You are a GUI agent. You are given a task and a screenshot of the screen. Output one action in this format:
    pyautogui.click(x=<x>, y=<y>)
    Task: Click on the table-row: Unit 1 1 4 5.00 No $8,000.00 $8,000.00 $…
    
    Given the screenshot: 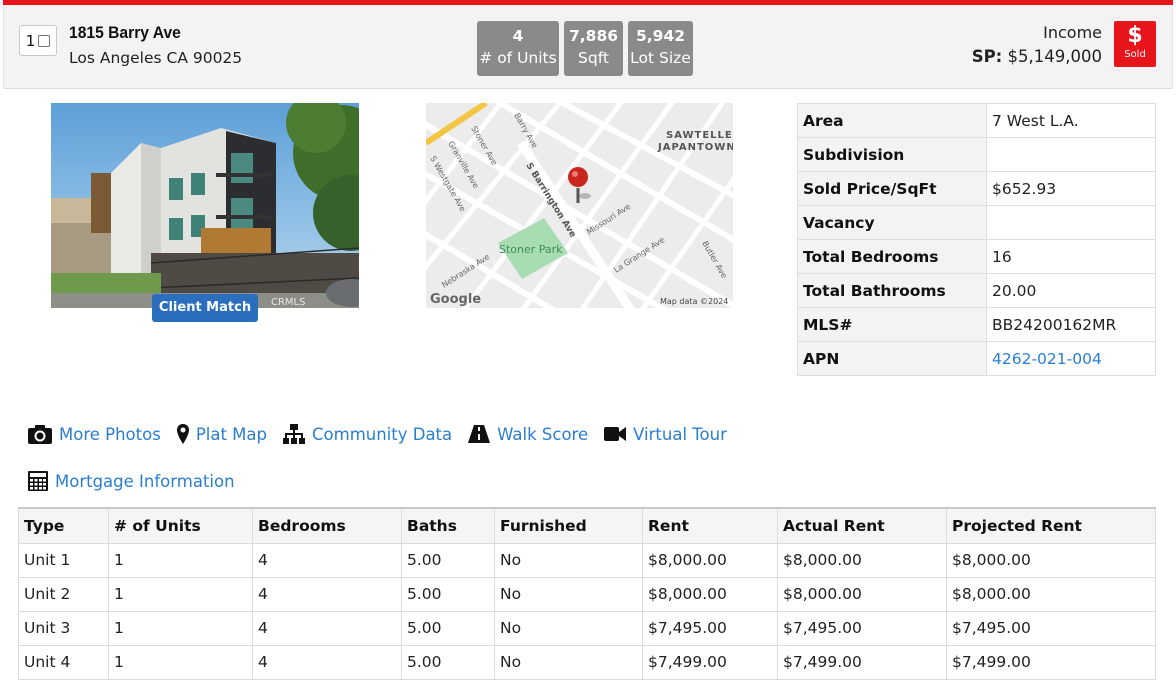 What is the action you would take?
    pyautogui.click(x=587, y=560)
    